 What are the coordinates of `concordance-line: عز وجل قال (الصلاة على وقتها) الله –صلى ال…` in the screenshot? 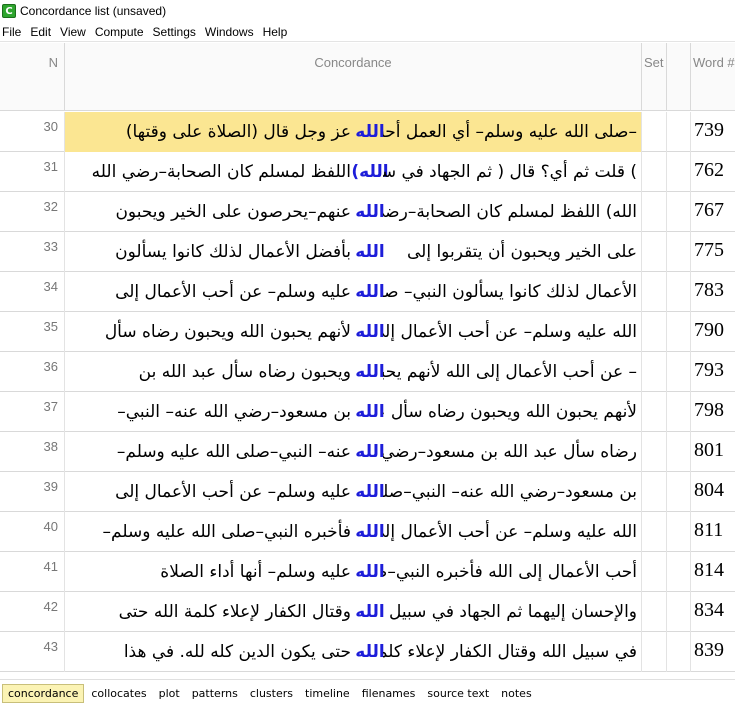 It's located at (353, 132).